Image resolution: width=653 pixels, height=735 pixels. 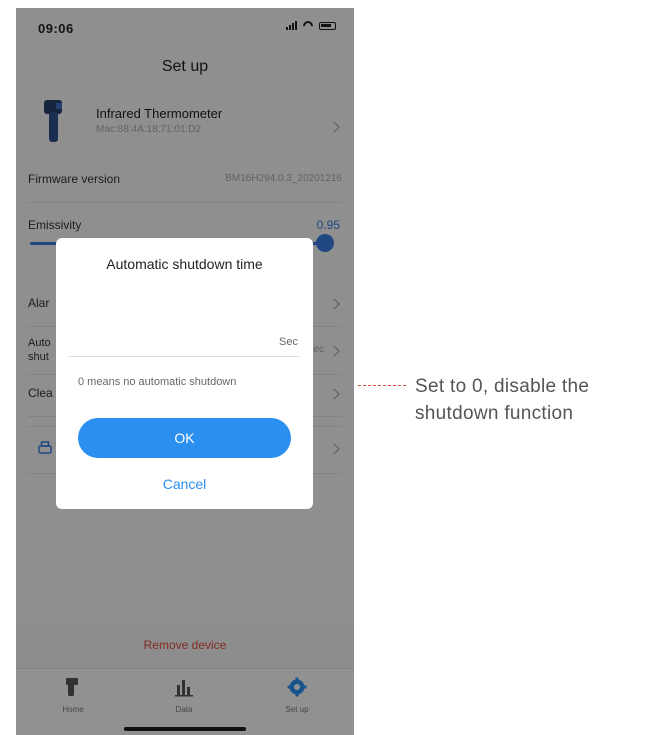 I want to click on annotation-leader-line, so click(x=382, y=385).